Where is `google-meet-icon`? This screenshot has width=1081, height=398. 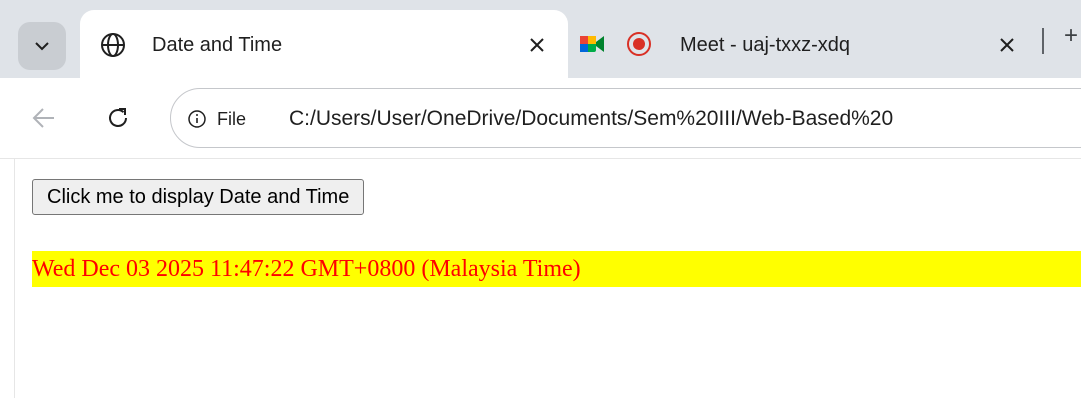 google-meet-icon is located at coordinates (592, 44).